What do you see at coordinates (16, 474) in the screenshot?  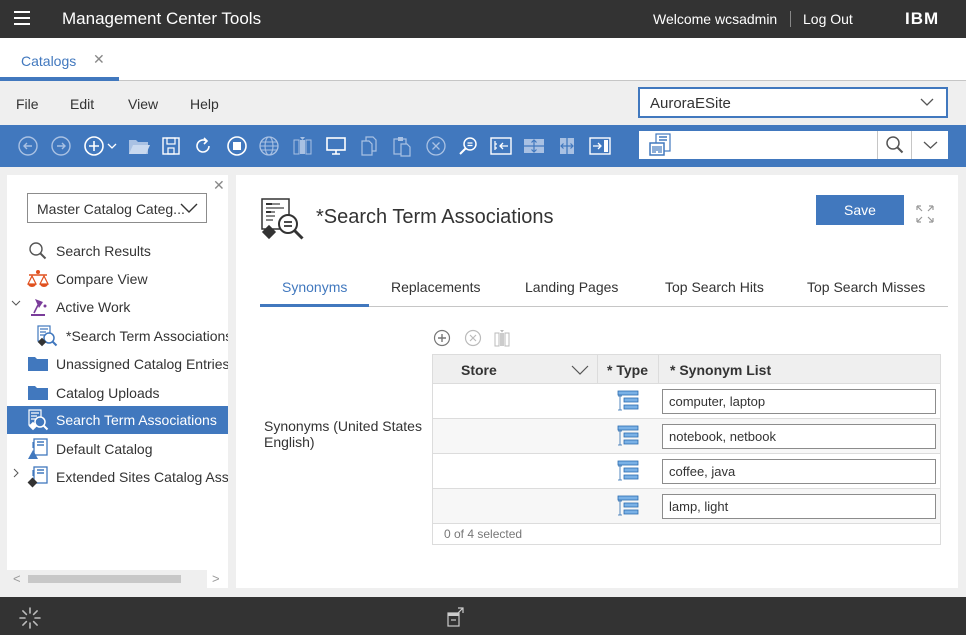 I see `chevron-right-icon` at bounding box center [16, 474].